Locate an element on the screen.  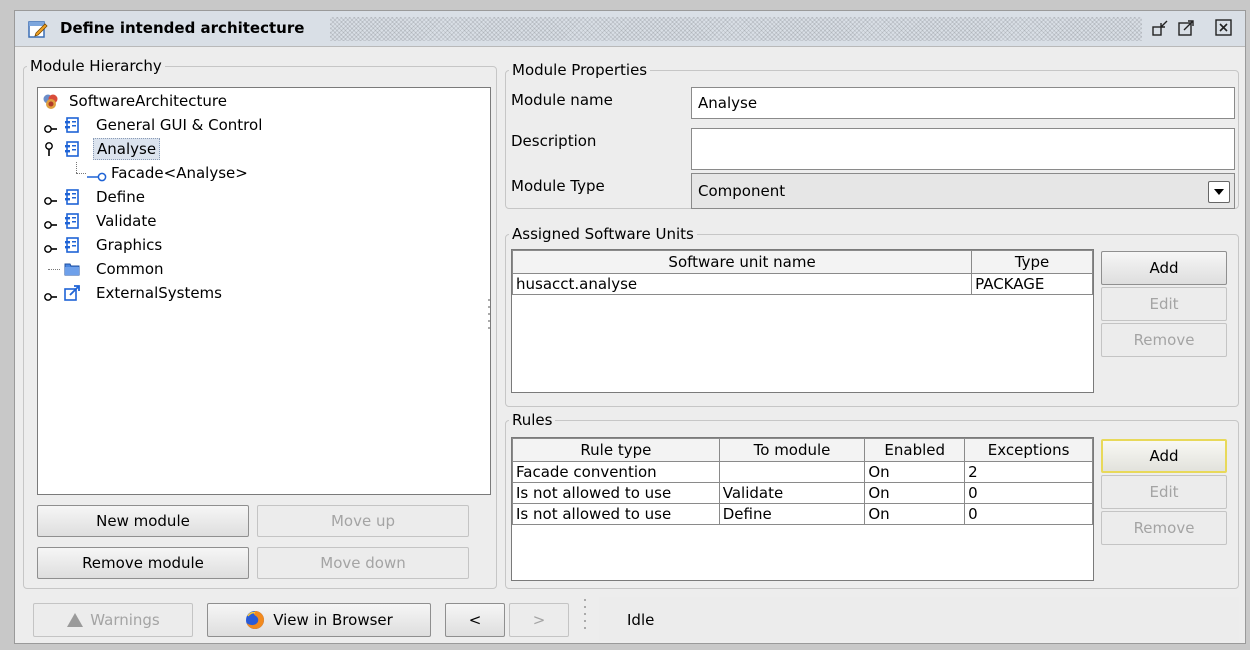
table-cell: Facade convention is located at coordinates (616, 472).